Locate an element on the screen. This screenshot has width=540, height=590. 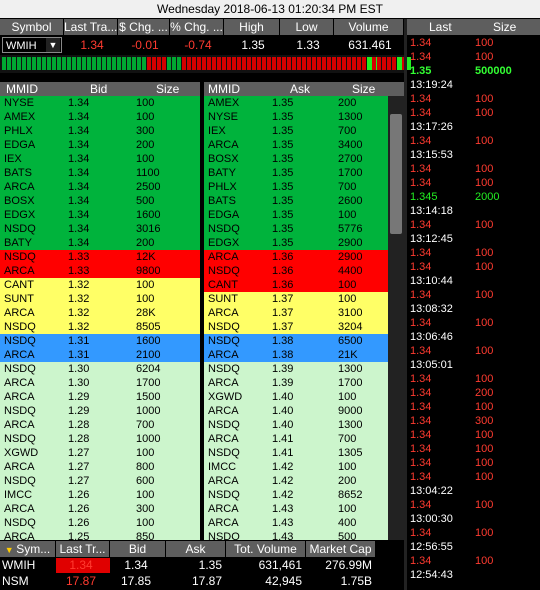
book-row: ARCA 1.29 1500 is located at coordinates (100, 397).